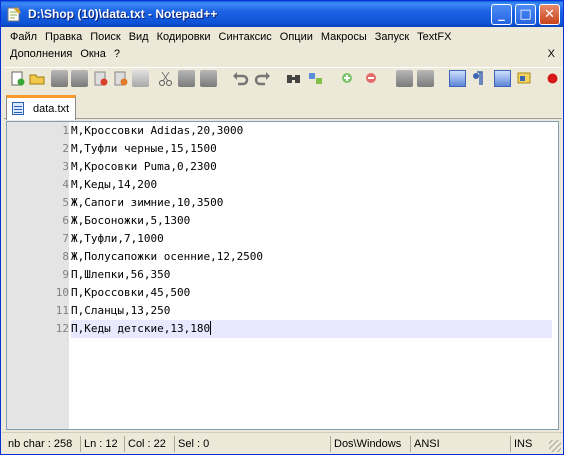 This screenshot has height=455, width=564. I want to click on tab-data-txt: data.txt, so click(41, 107).